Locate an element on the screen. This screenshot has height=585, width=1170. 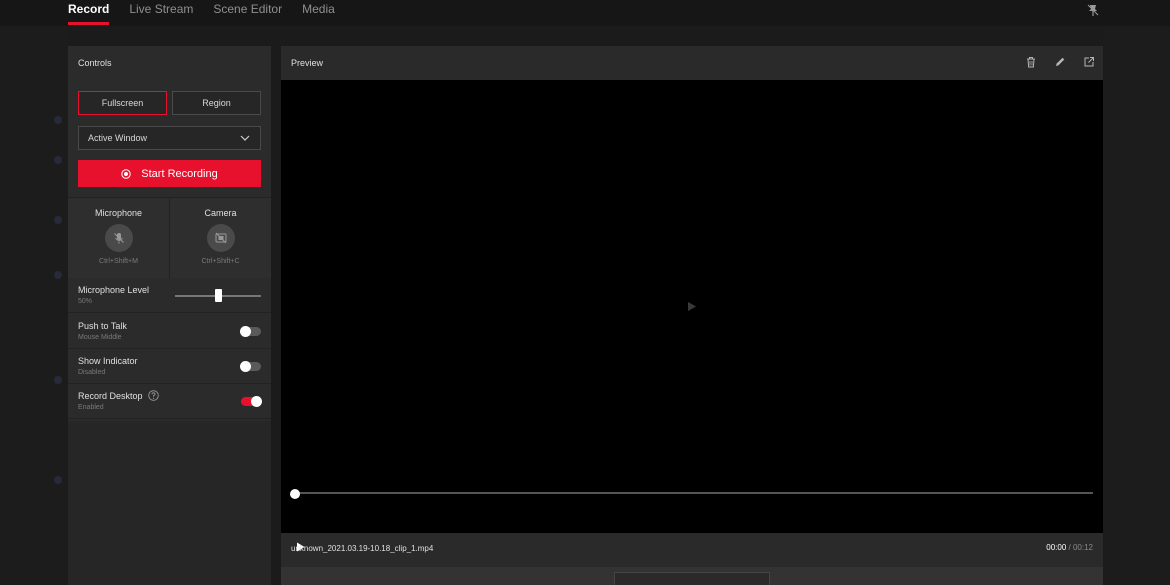
pencil-icon is located at coordinates (1060, 62).